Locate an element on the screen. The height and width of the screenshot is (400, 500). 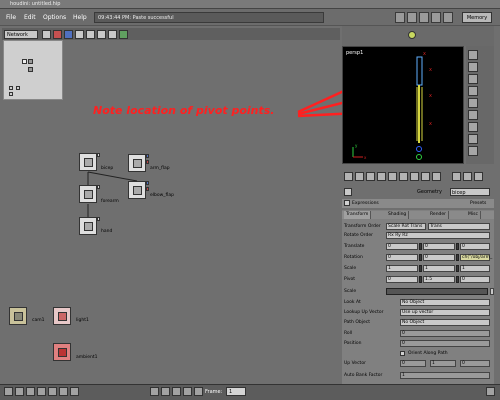
step-forward-icon is located at coordinates (63, 391).